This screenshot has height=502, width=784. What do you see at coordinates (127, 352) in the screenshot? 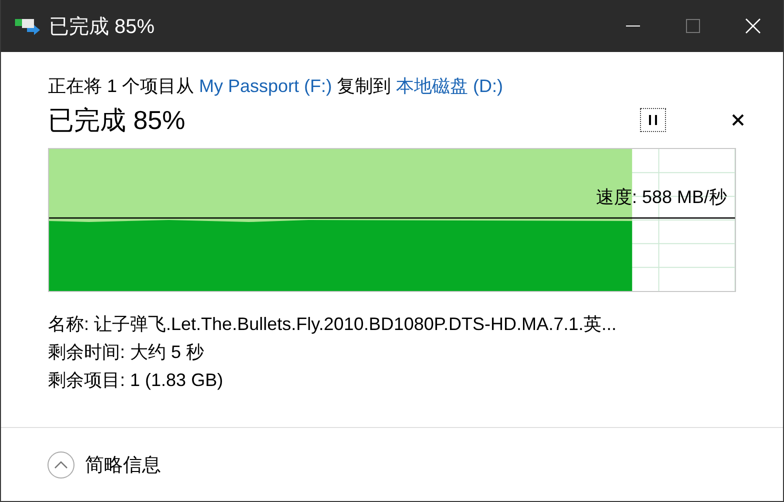
I see `detail-text: 剩余时间: 大约 5 秒` at bounding box center [127, 352].